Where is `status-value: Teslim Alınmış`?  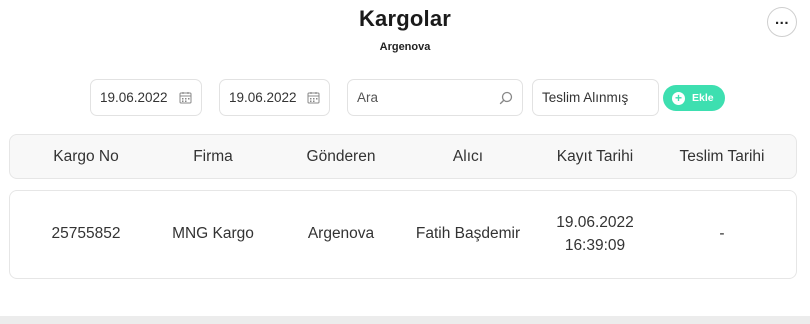
status-value: Teslim Alınmış is located at coordinates (585, 97).